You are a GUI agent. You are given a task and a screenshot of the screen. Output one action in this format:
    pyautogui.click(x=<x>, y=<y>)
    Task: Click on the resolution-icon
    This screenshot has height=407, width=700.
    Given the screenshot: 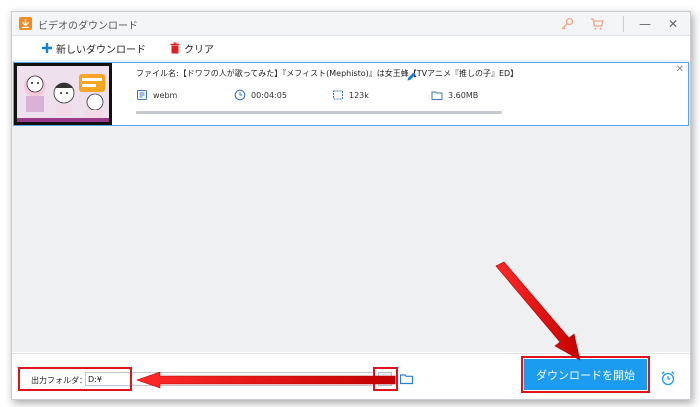 What is the action you would take?
    pyautogui.click(x=338, y=95)
    